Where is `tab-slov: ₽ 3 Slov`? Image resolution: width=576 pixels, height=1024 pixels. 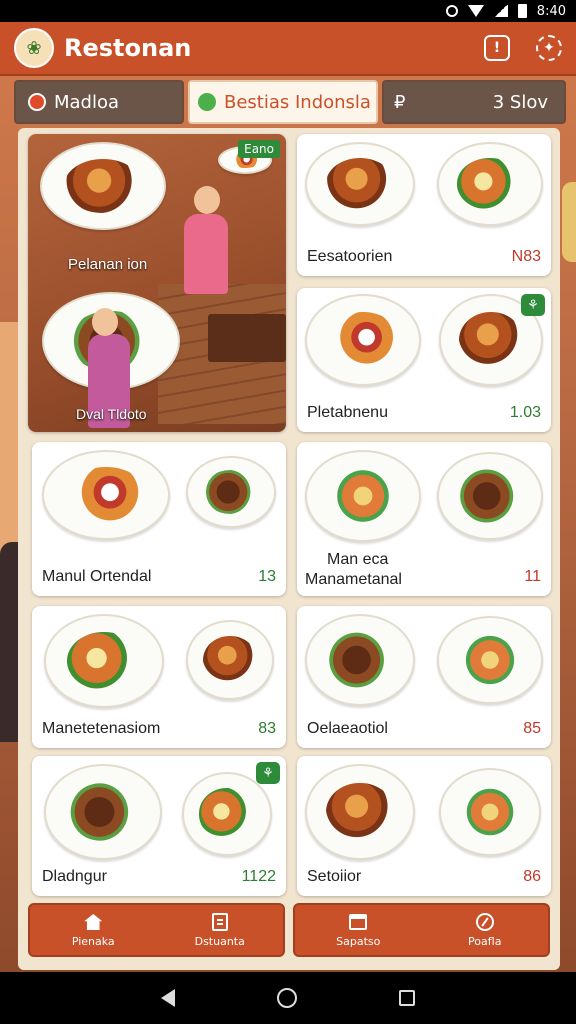 tab-slov: ₽ 3 Slov is located at coordinates (474, 102).